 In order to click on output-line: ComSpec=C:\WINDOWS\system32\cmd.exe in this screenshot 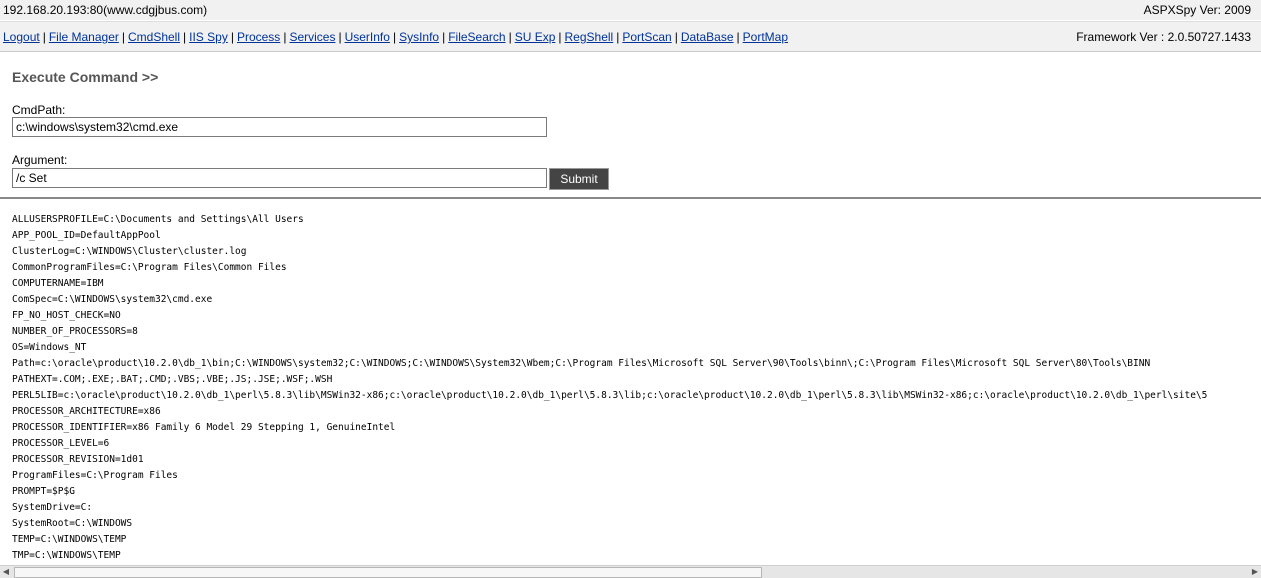, I will do `click(112, 299)`.